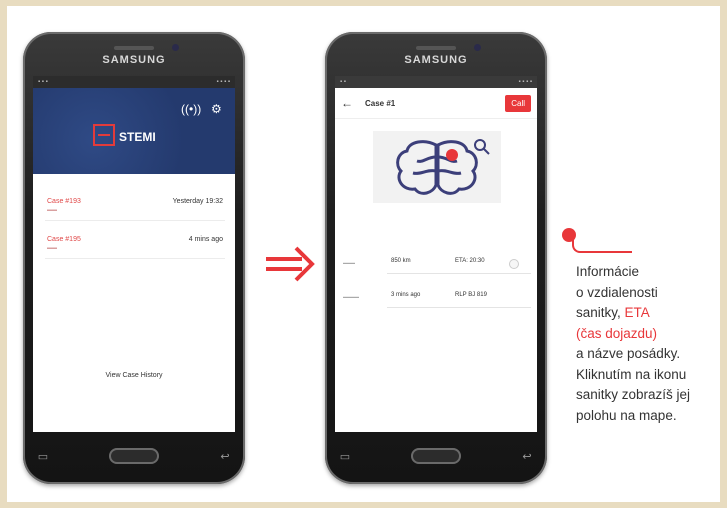  What do you see at coordinates (205, 239) in the screenshot?
I see `case-time: 4 mins ago` at bounding box center [205, 239].